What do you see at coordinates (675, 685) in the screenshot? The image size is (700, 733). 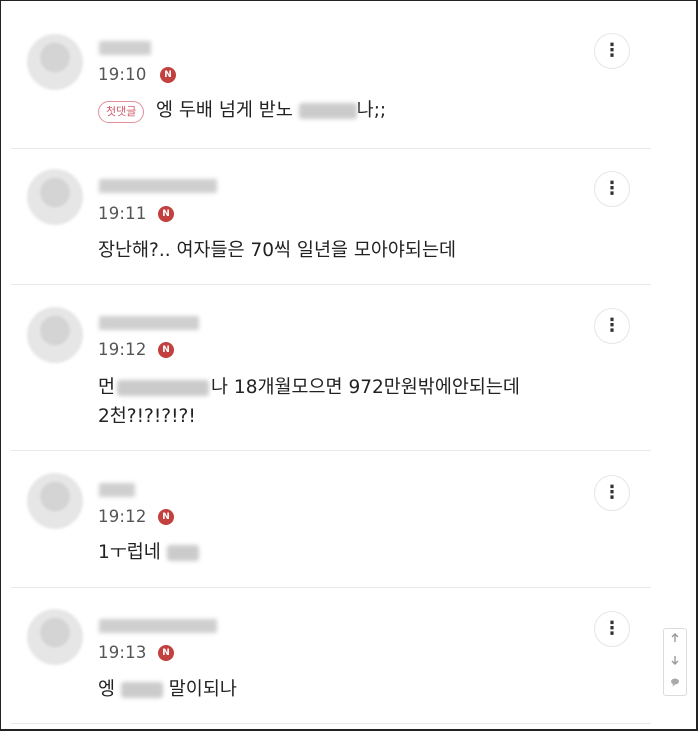 I see `comment-bubble-icon` at bounding box center [675, 685].